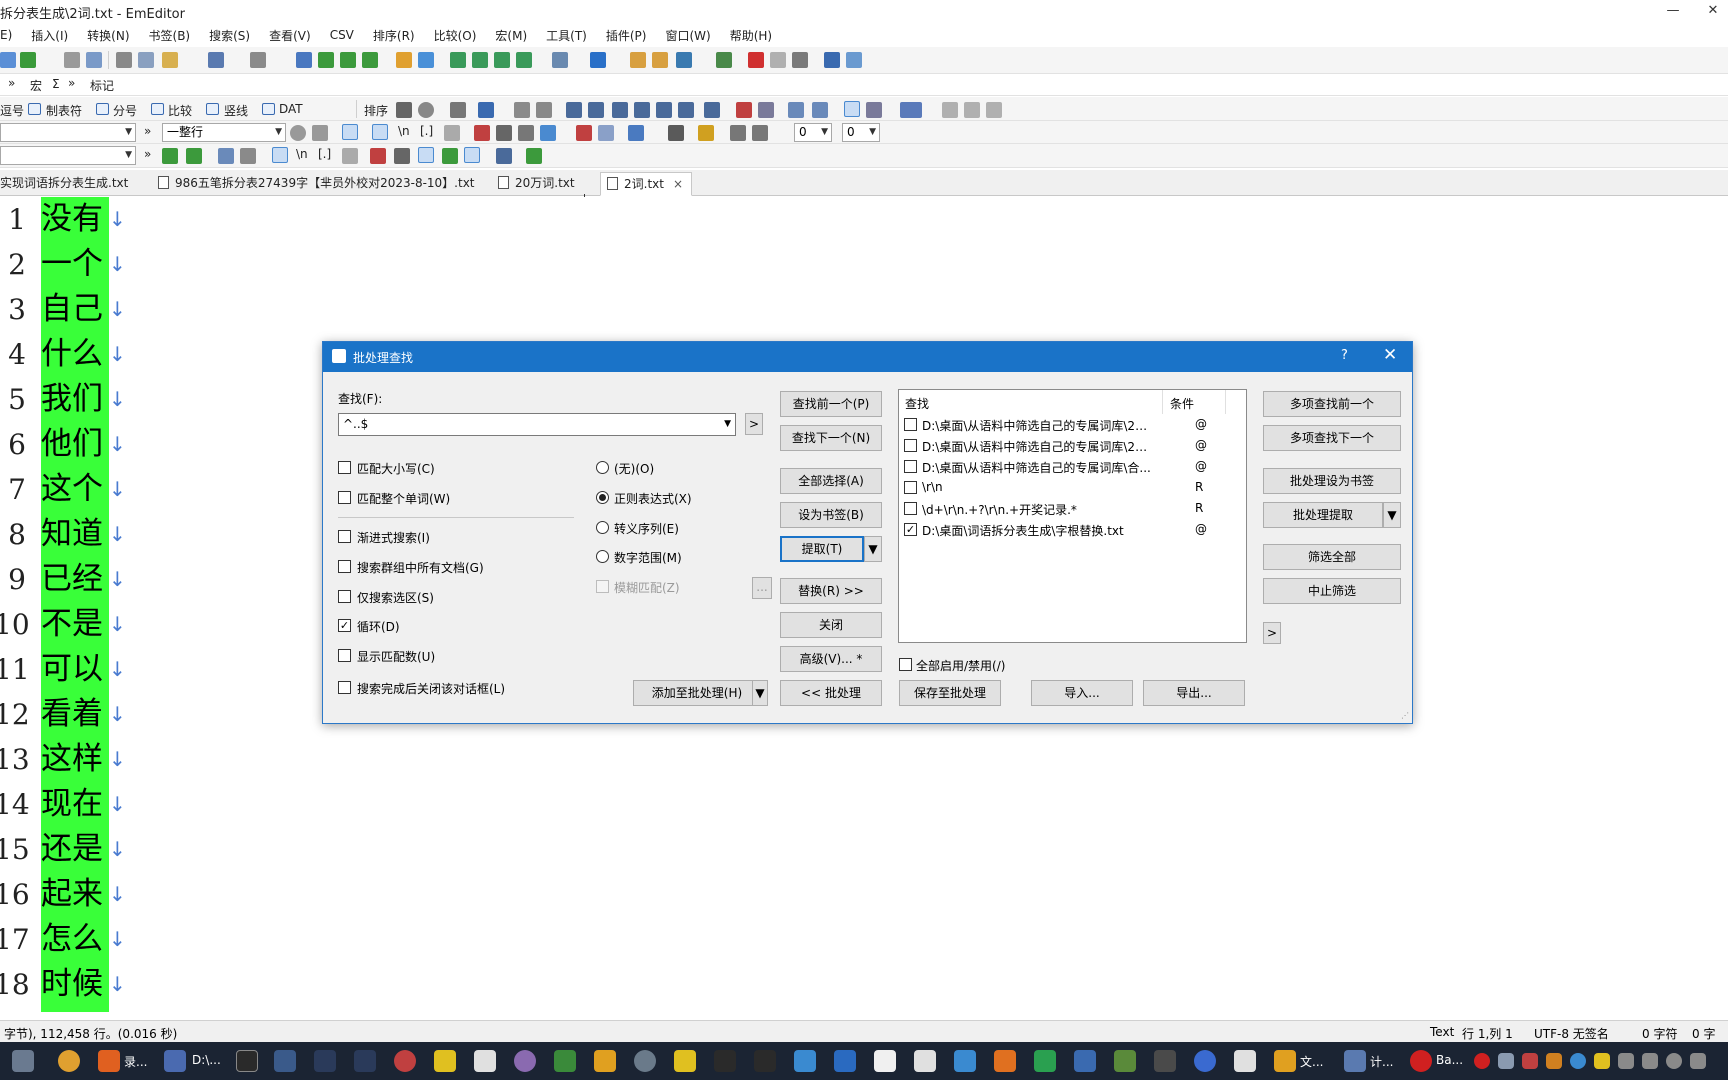 The width and height of the screenshot is (1728, 1080). Describe the element at coordinates (1272, 633) in the screenshot. I see `more-button: >` at that location.